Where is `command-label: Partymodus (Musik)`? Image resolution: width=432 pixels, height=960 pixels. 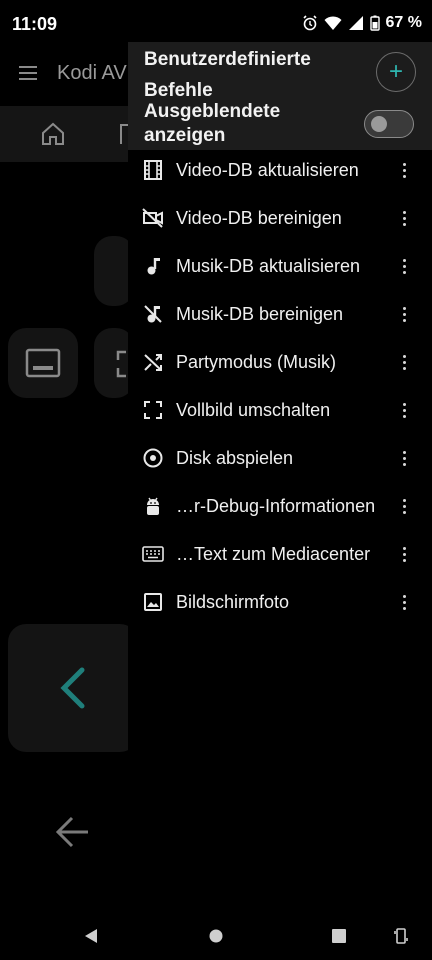 command-label: Partymodus (Musik) is located at coordinates (256, 362).